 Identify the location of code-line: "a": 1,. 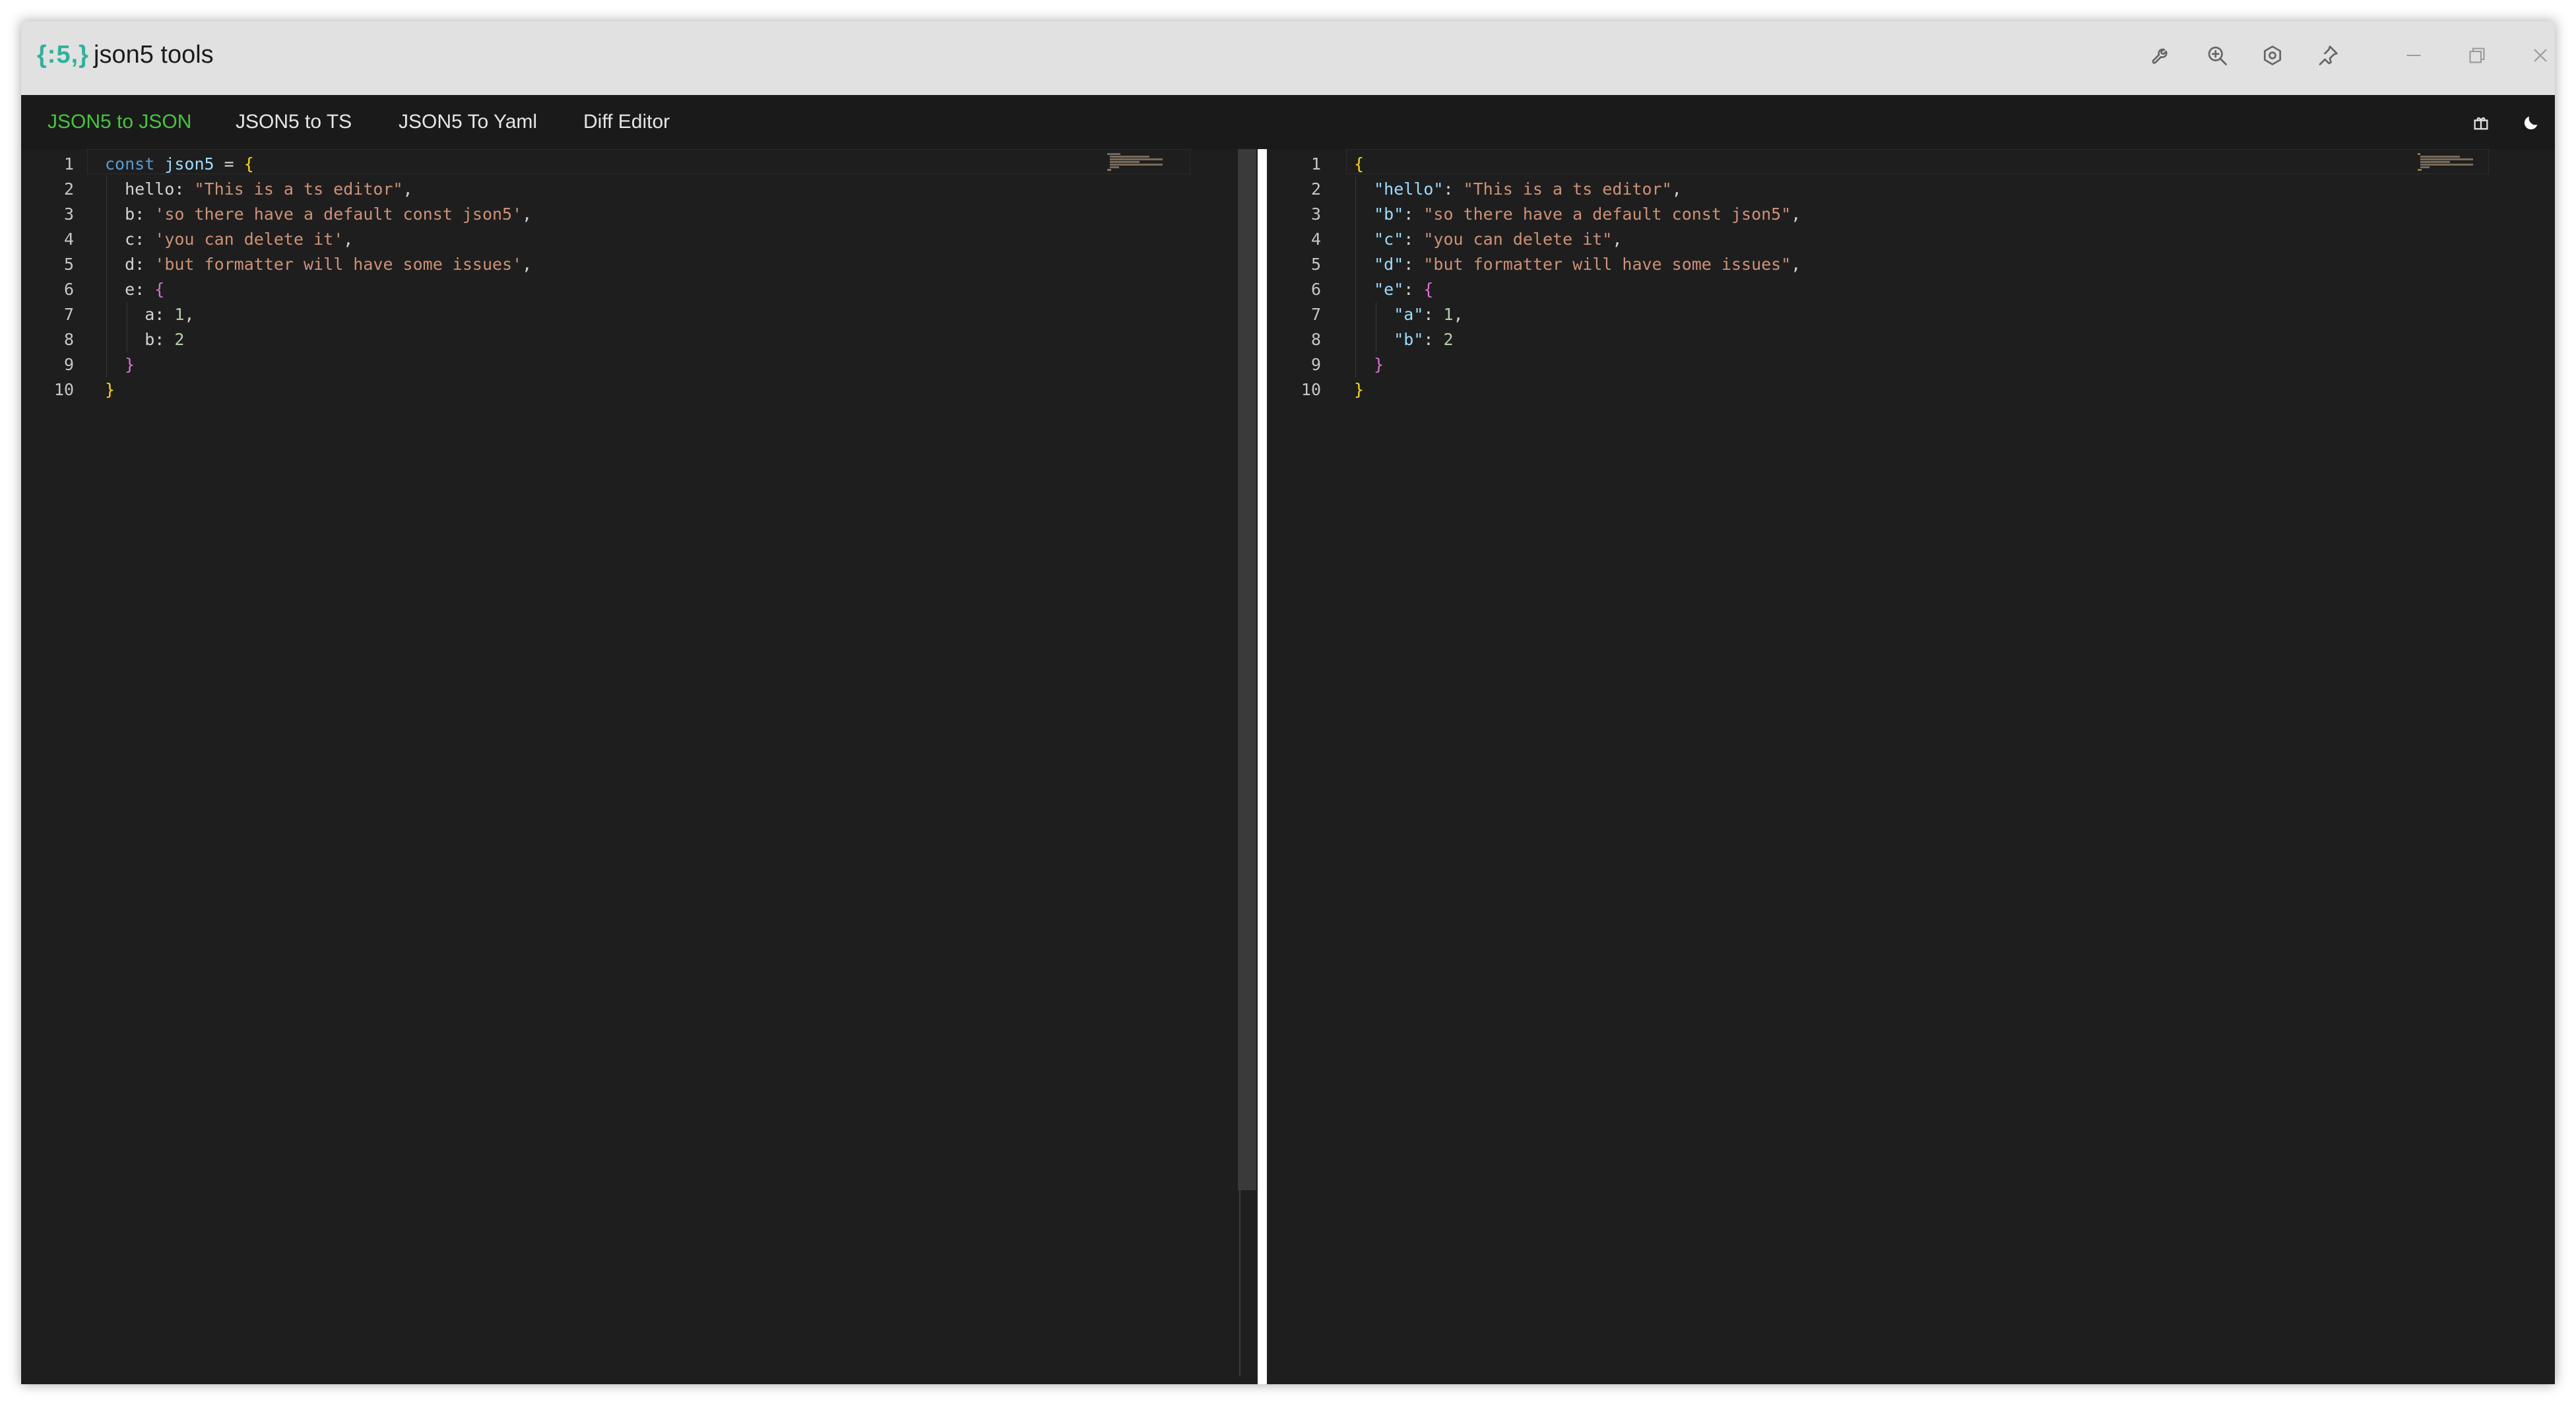
(1409, 314).